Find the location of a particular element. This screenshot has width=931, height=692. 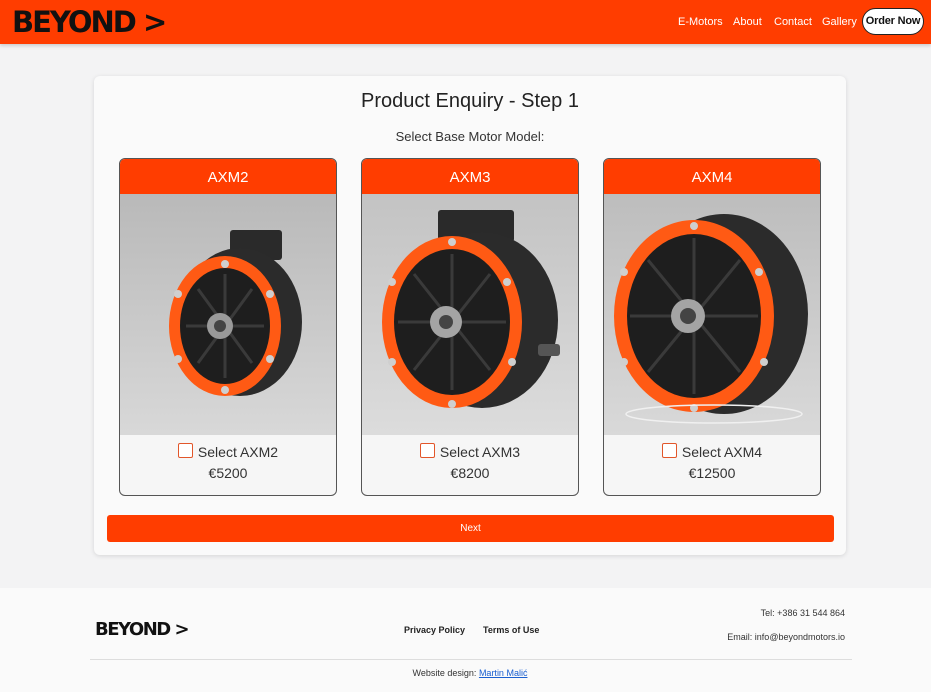

model-price: €12500 is located at coordinates (712, 473).